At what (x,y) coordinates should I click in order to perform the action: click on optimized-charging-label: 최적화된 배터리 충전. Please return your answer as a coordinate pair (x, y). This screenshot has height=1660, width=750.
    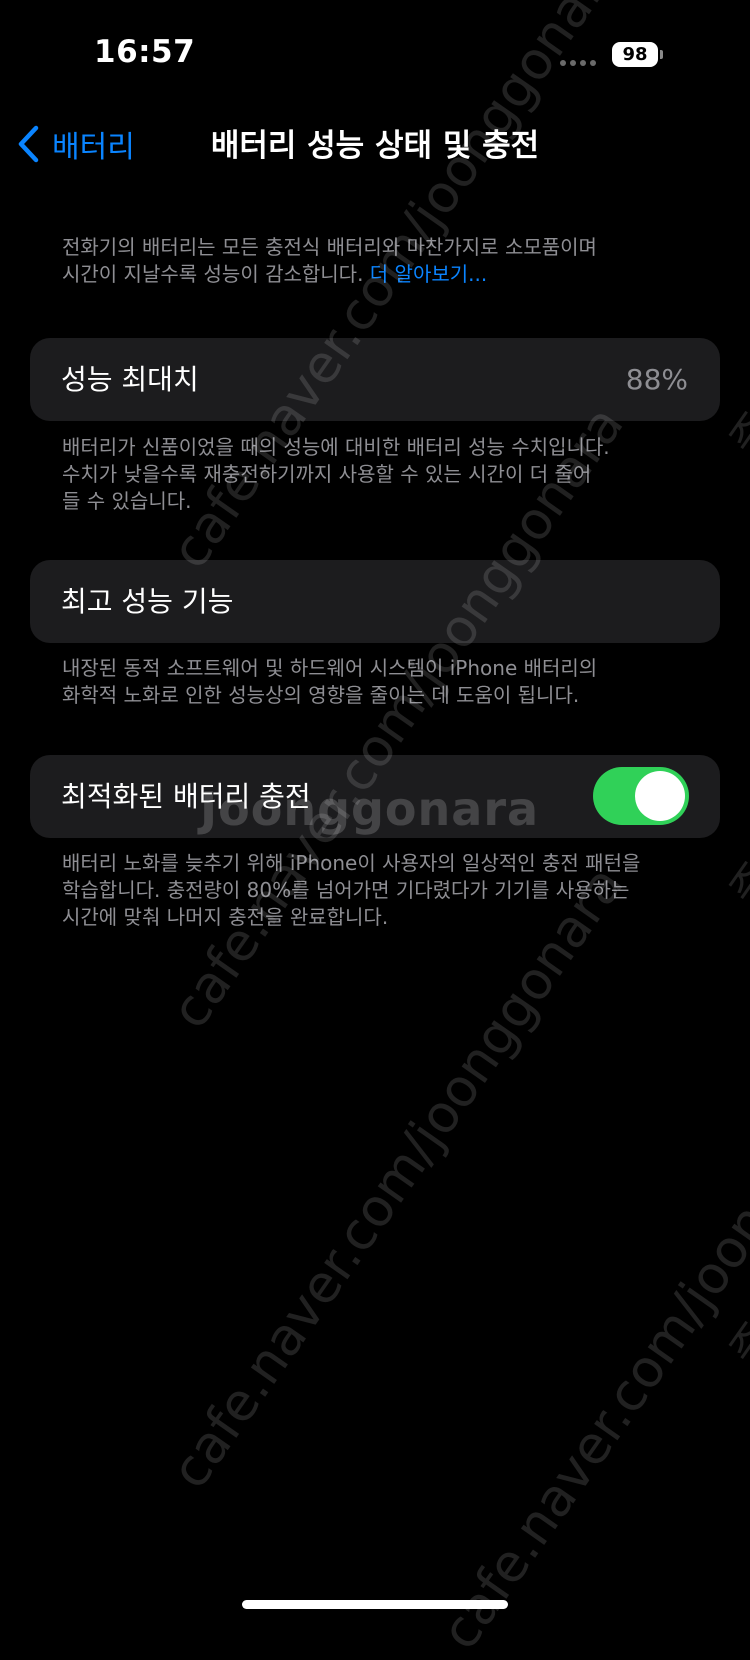
    Looking at the image, I should click on (186, 796).